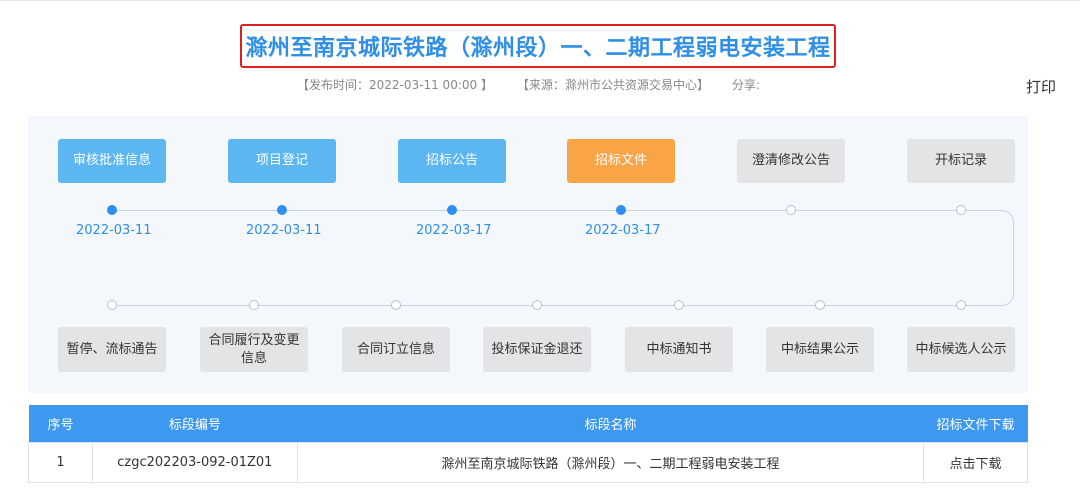 This screenshot has width=1080, height=503. What do you see at coordinates (112, 349) in the screenshot?
I see `step-suspension-notice: 暂停、流标通告` at bounding box center [112, 349].